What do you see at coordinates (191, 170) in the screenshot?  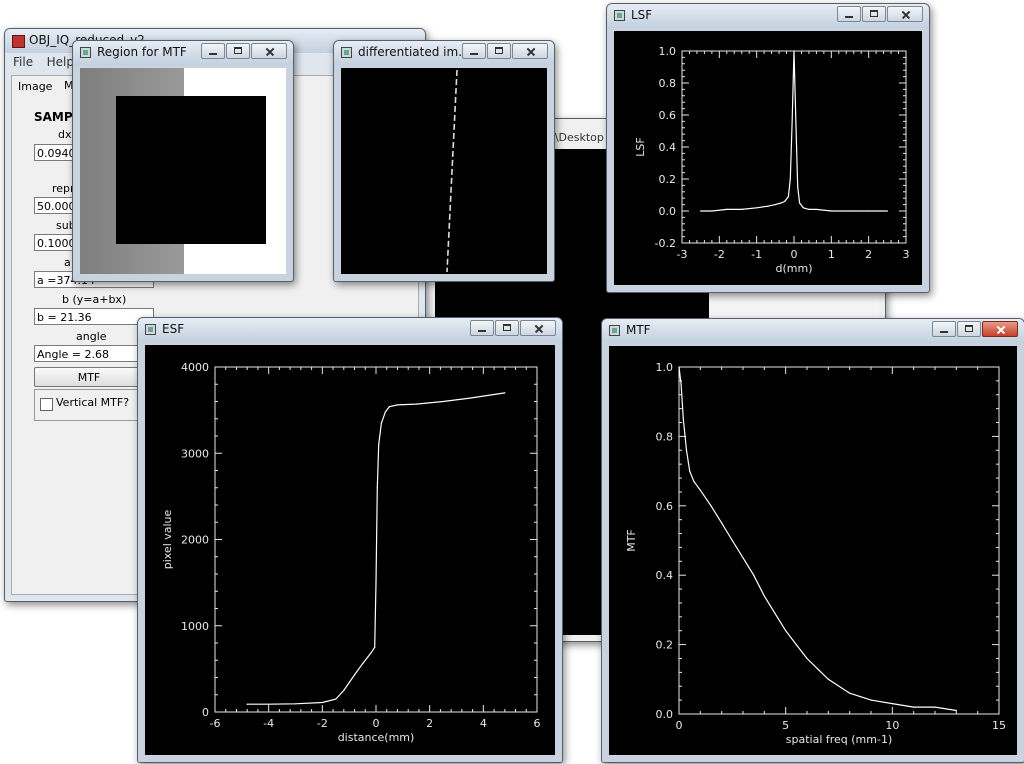 I see `region-black-square` at bounding box center [191, 170].